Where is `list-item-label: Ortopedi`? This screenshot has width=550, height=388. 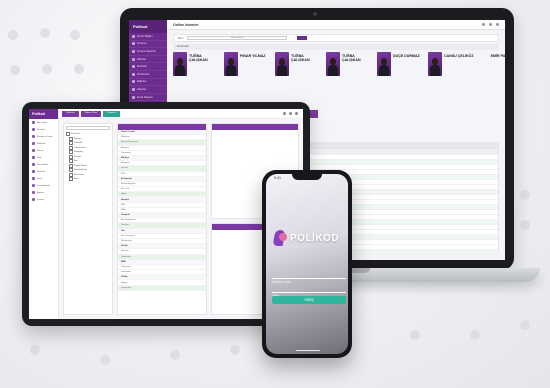
list-item-label: Ortopedi is located at coordinates (125, 215).